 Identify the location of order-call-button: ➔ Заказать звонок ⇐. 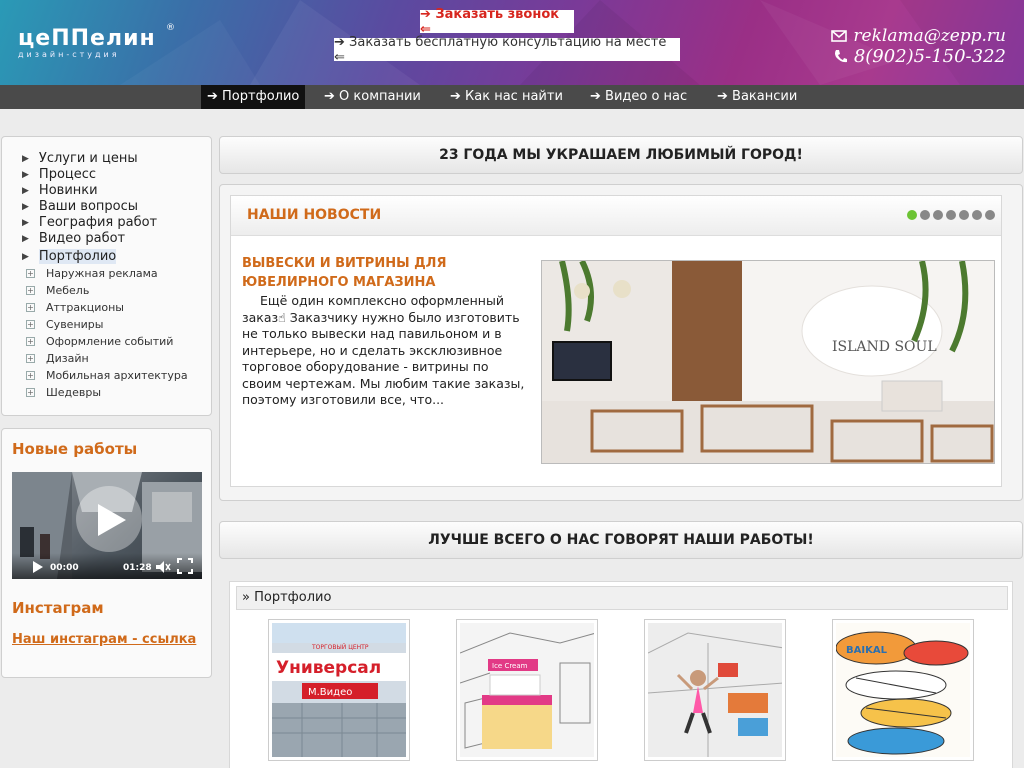
(497, 22).